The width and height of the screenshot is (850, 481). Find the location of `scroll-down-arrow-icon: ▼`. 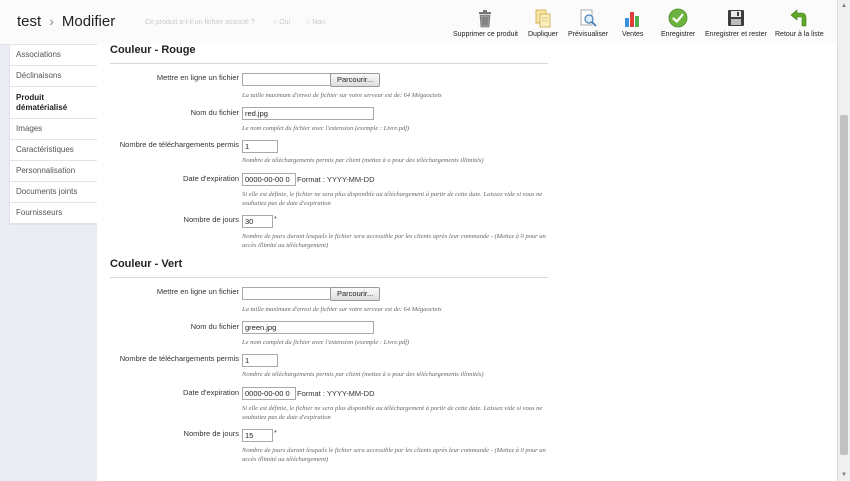

scroll-down-arrow-icon: ▼ is located at coordinates (844, 475).